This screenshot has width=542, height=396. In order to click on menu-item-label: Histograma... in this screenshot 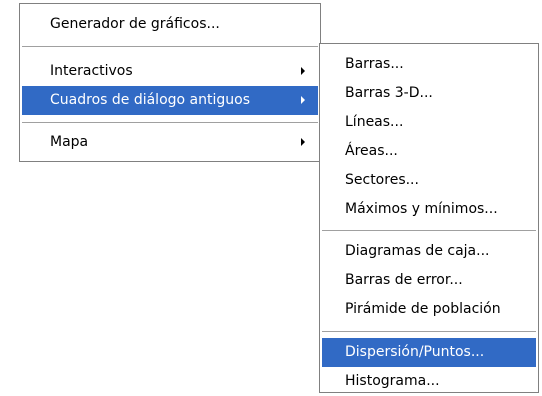, I will do `click(392, 381)`.